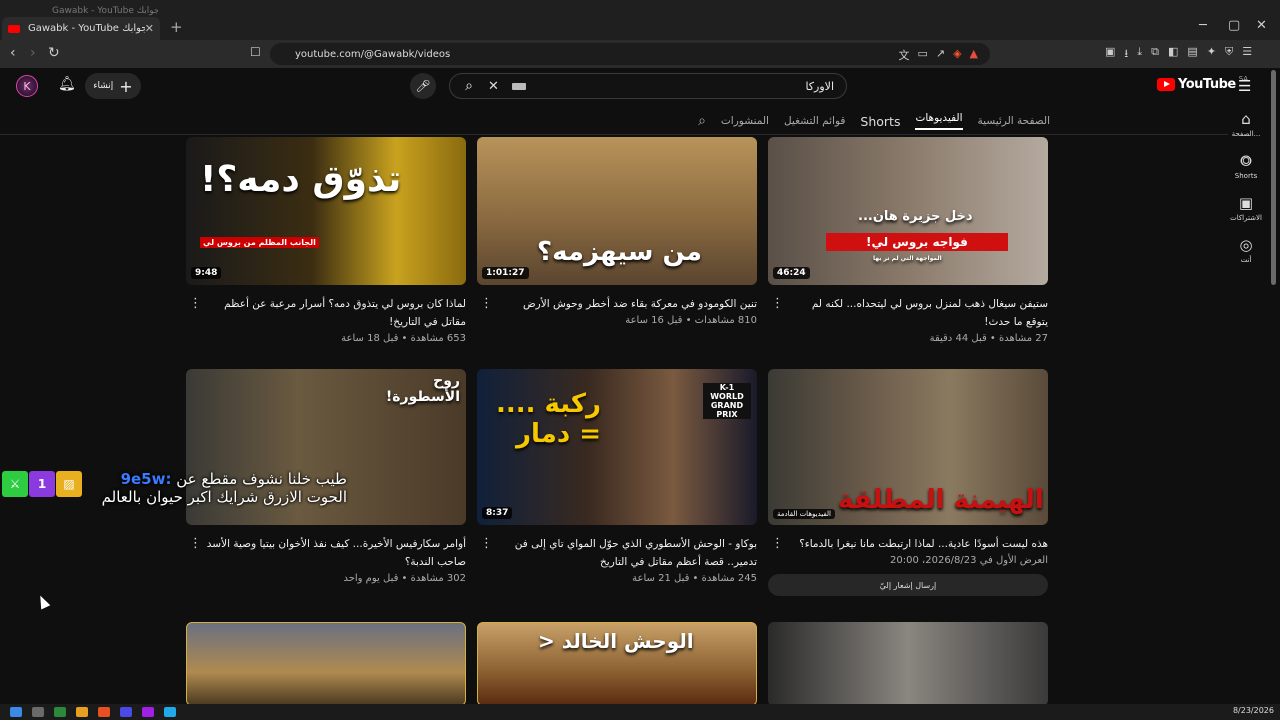  I want to click on vpn-icon: ⛨, so click(1229, 54).